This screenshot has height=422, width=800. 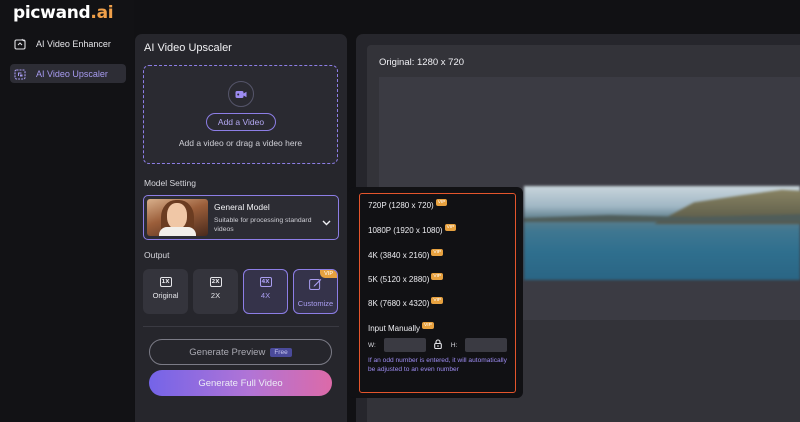 I want to click on output-option-label: Customize, so click(x=315, y=303).